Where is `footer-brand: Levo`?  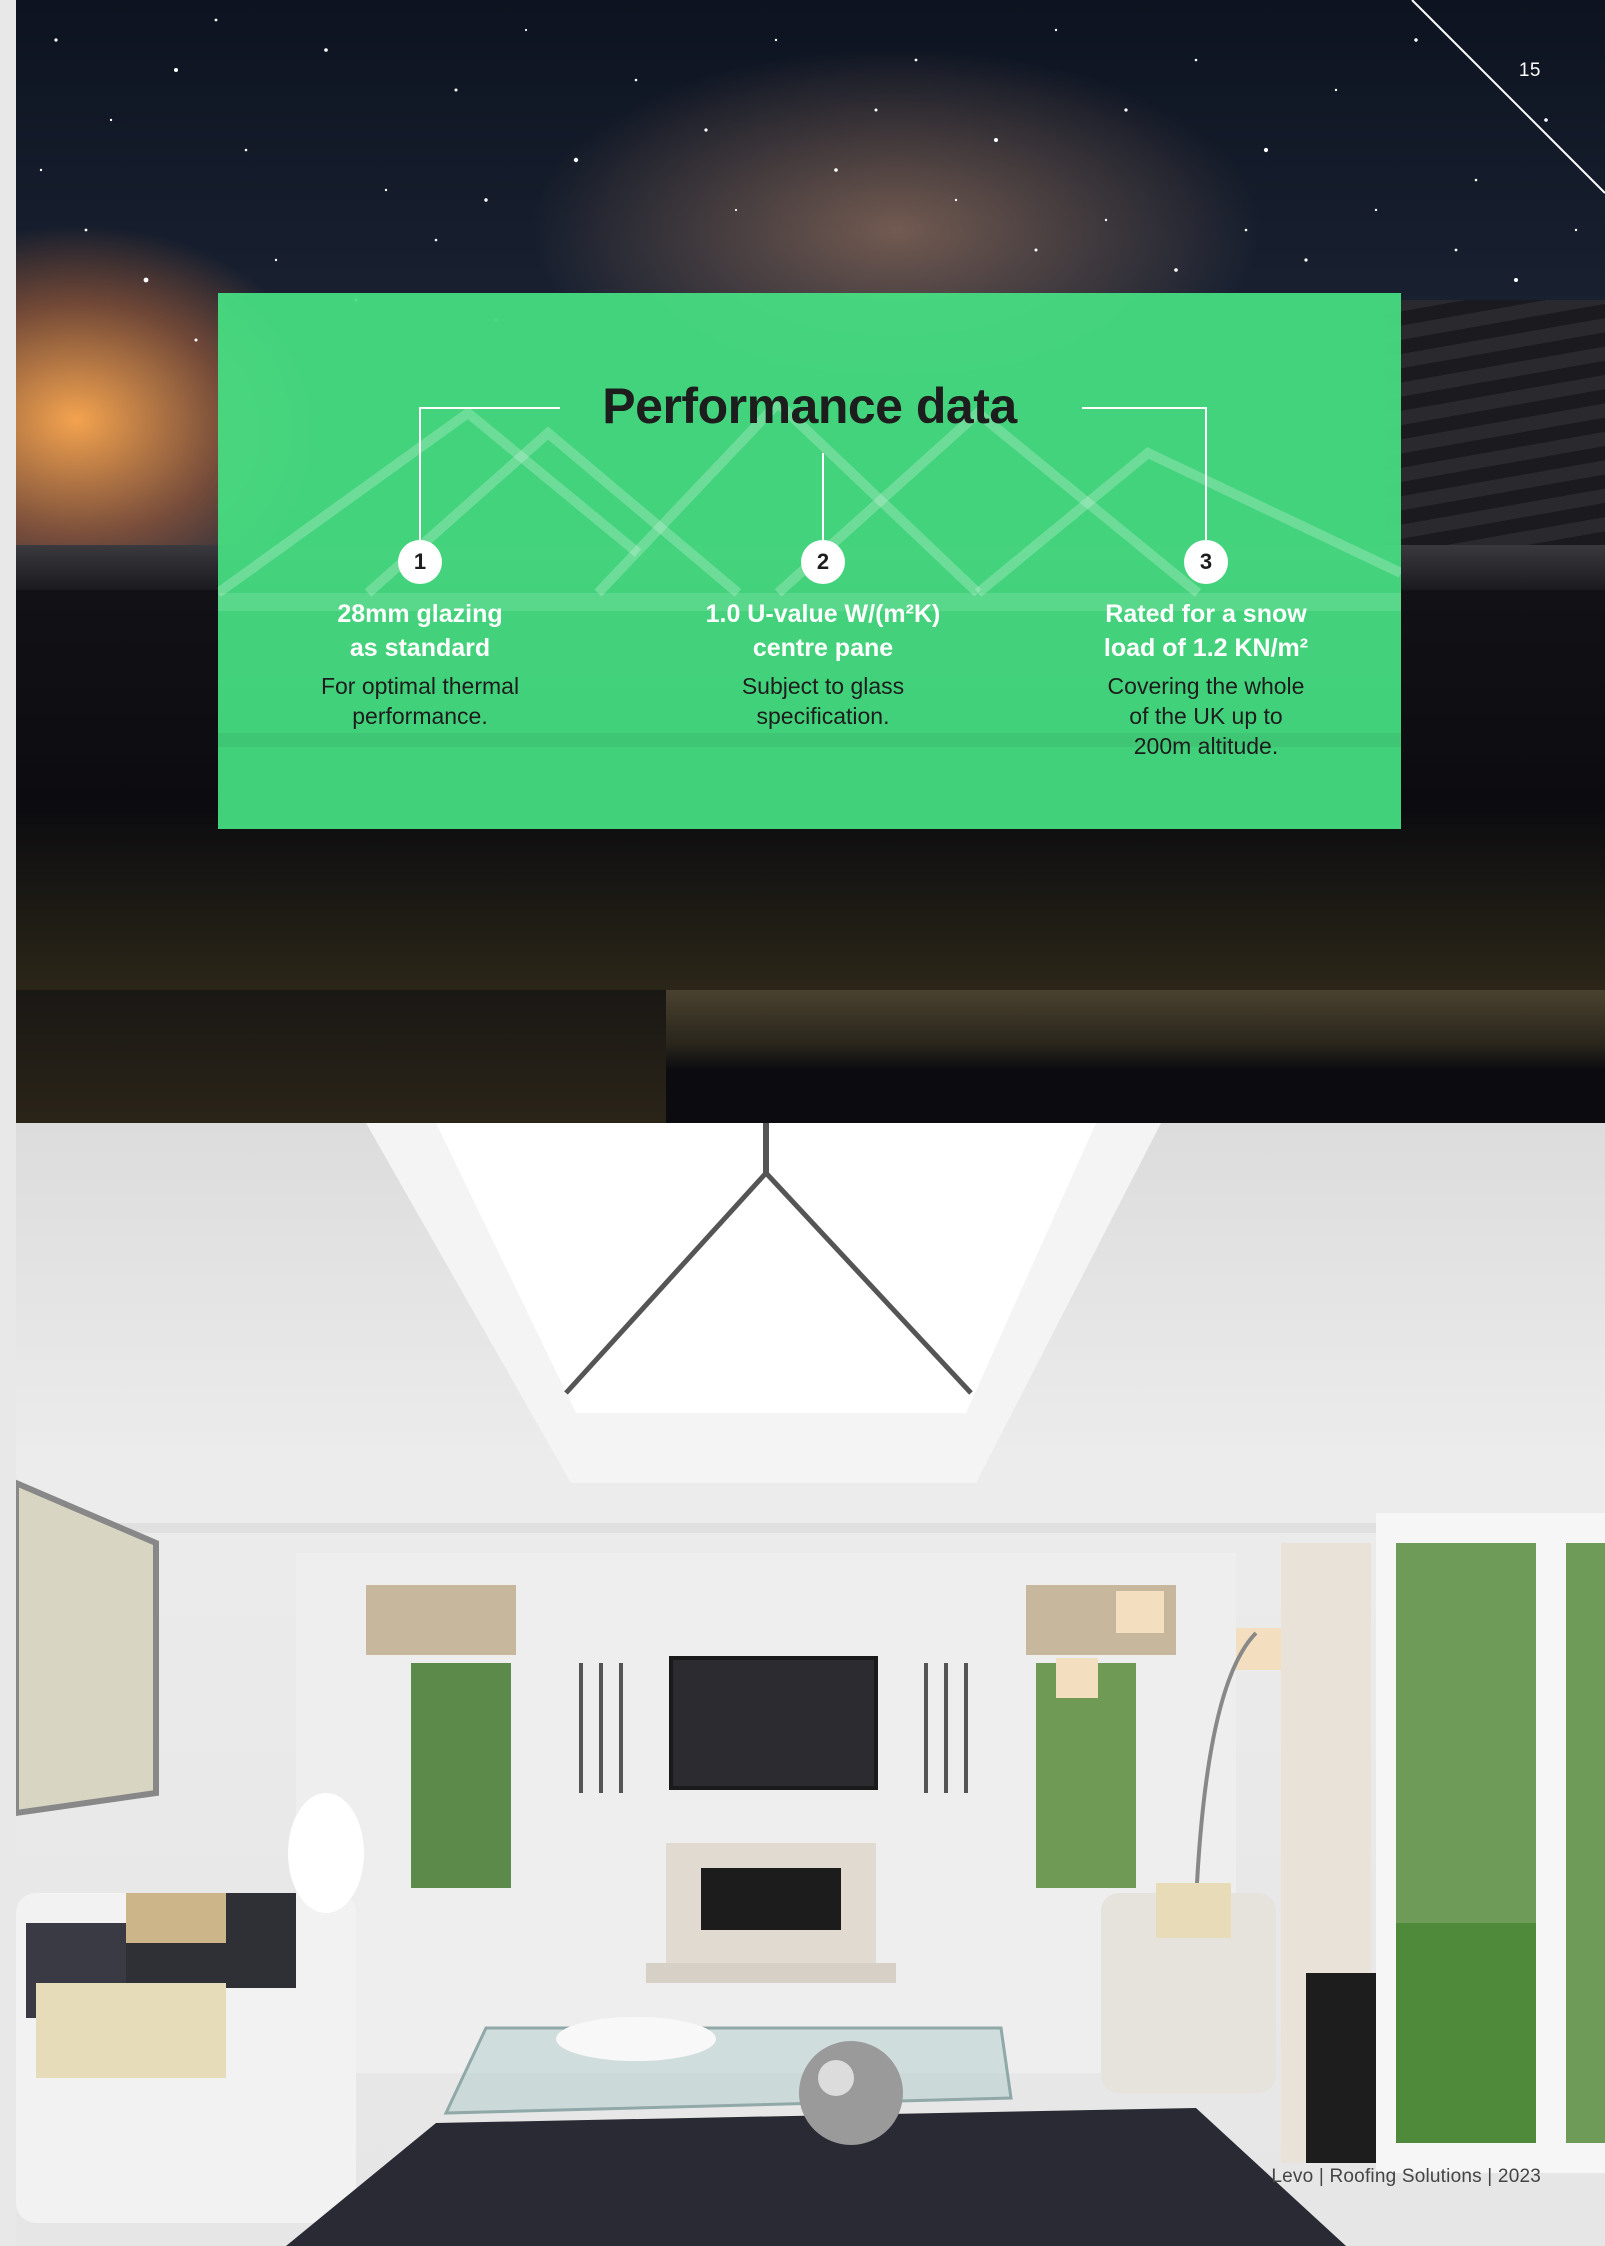 footer-brand: Levo is located at coordinates (1292, 2176).